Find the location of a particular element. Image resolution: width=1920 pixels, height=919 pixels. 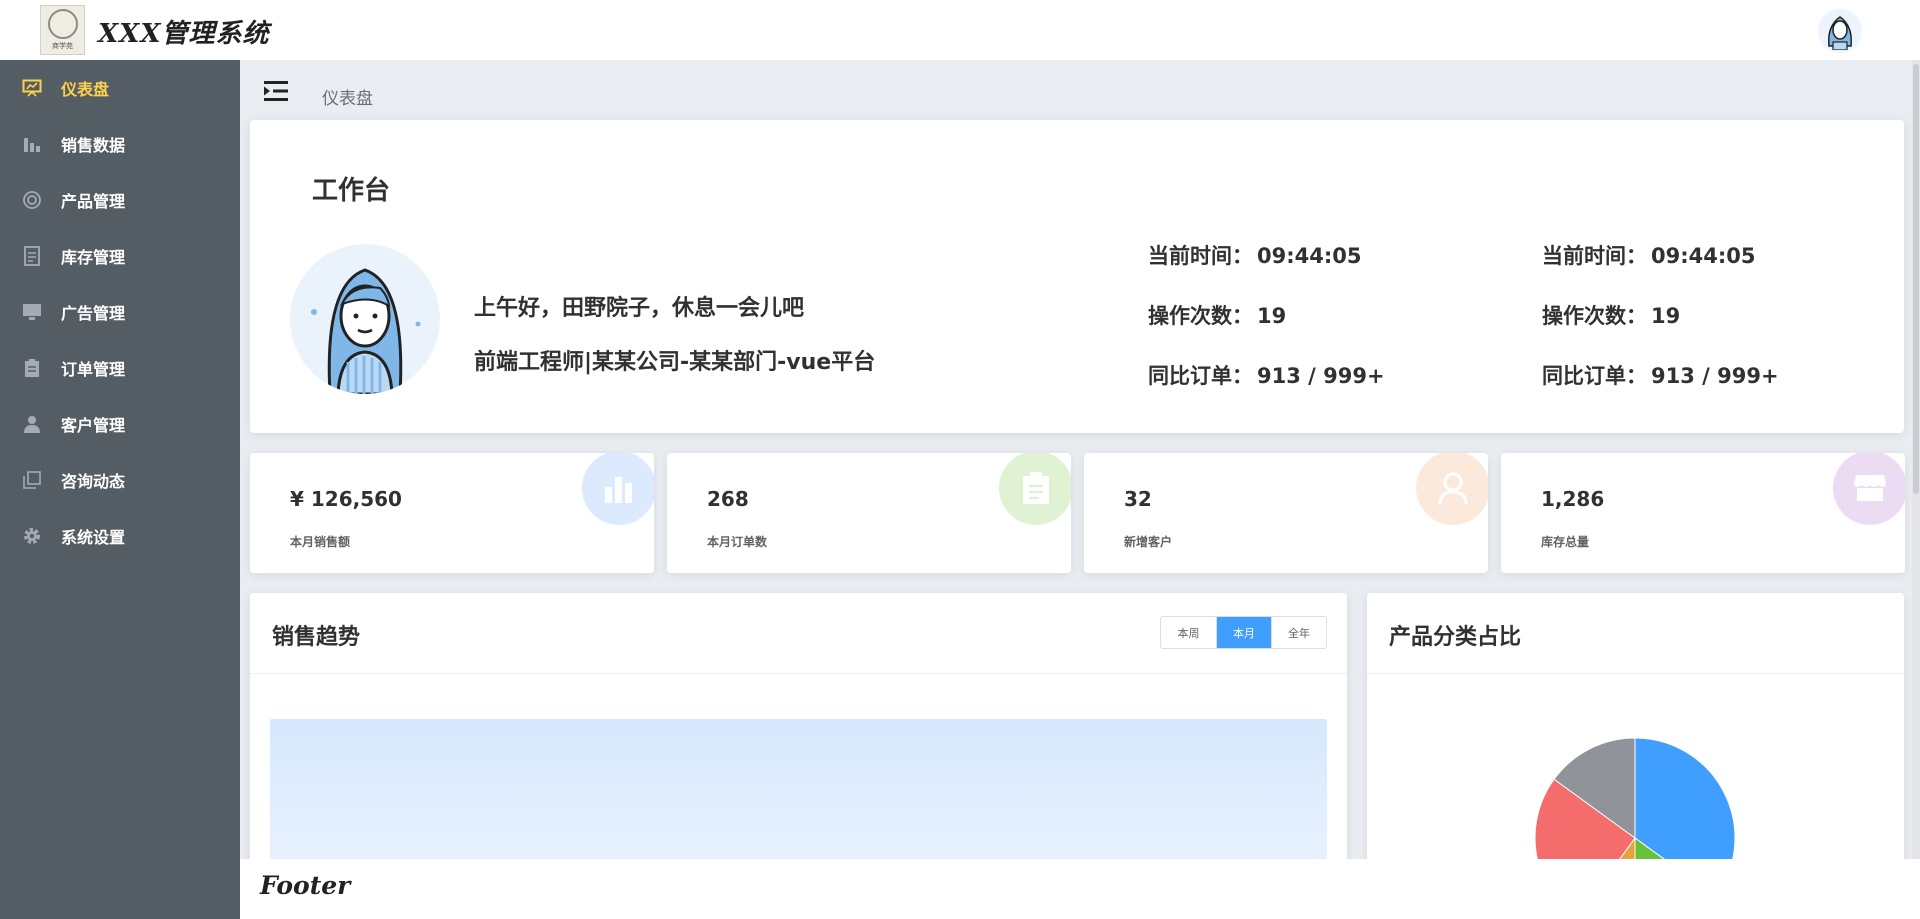

sidebar-item-dashboard: 仪表盘 is located at coordinates (120, 88).